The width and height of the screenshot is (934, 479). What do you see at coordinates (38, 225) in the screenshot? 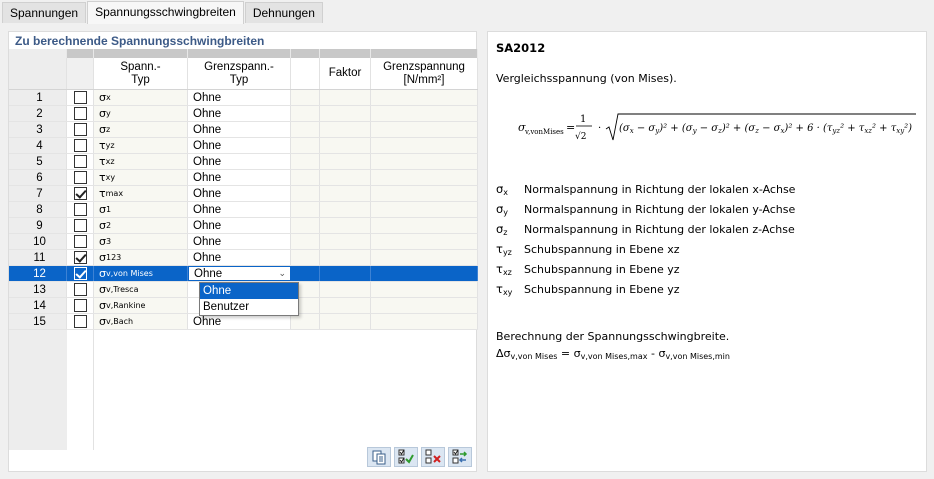
I see `row-number: 9` at bounding box center [38, 225].